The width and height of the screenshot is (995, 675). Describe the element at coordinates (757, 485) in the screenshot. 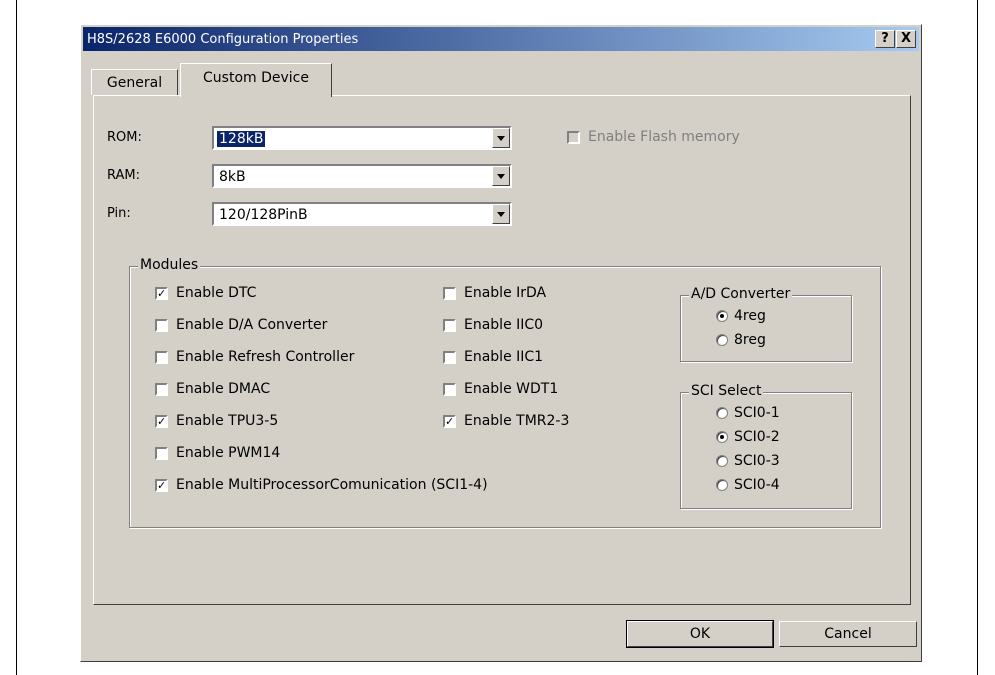

I see `radio-label: SCI0-4` at that location.